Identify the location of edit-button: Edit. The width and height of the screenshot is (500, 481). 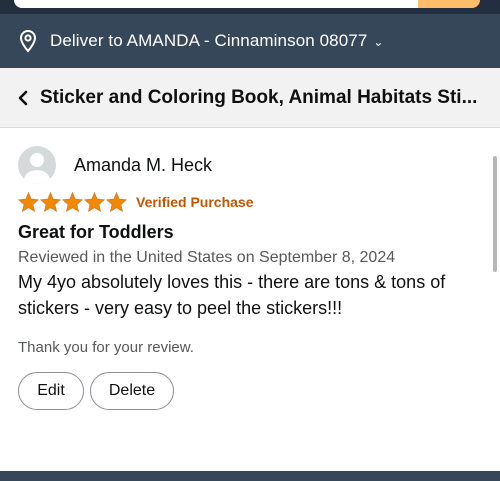
(51, 391).